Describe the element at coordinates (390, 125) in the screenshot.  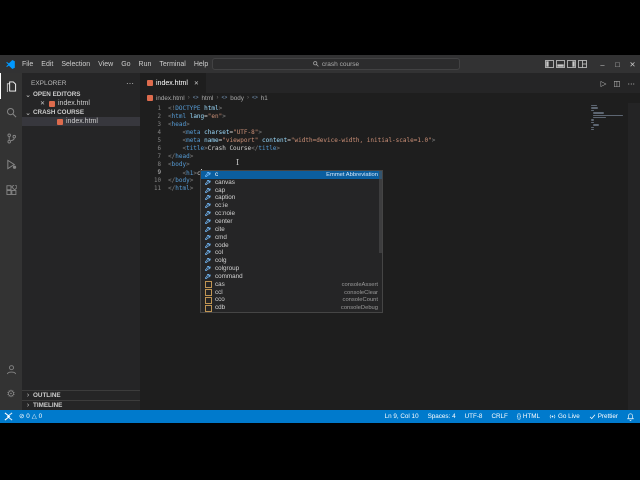
I see `code-line: 3 <head>` at that location.